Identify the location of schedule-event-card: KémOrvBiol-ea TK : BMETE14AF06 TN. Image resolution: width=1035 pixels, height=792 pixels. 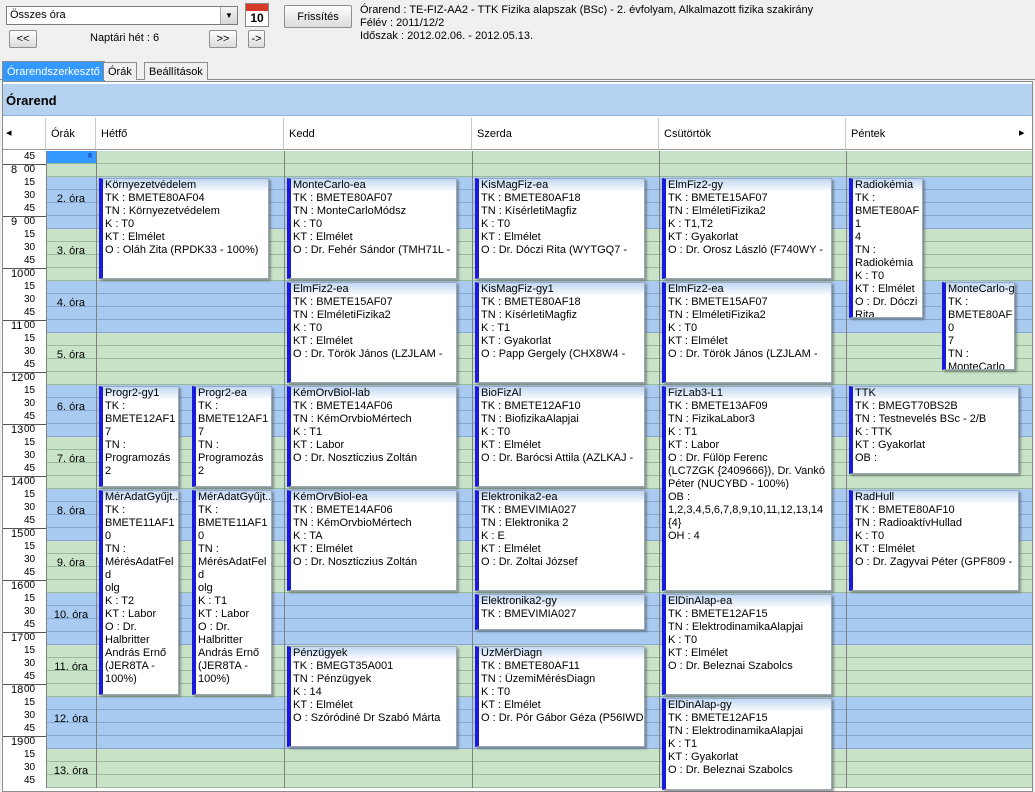
(372, 540).